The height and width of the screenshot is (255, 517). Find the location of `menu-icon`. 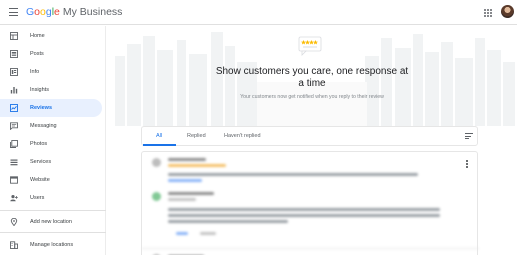

menu-icon is located at coordinates (13, 12).